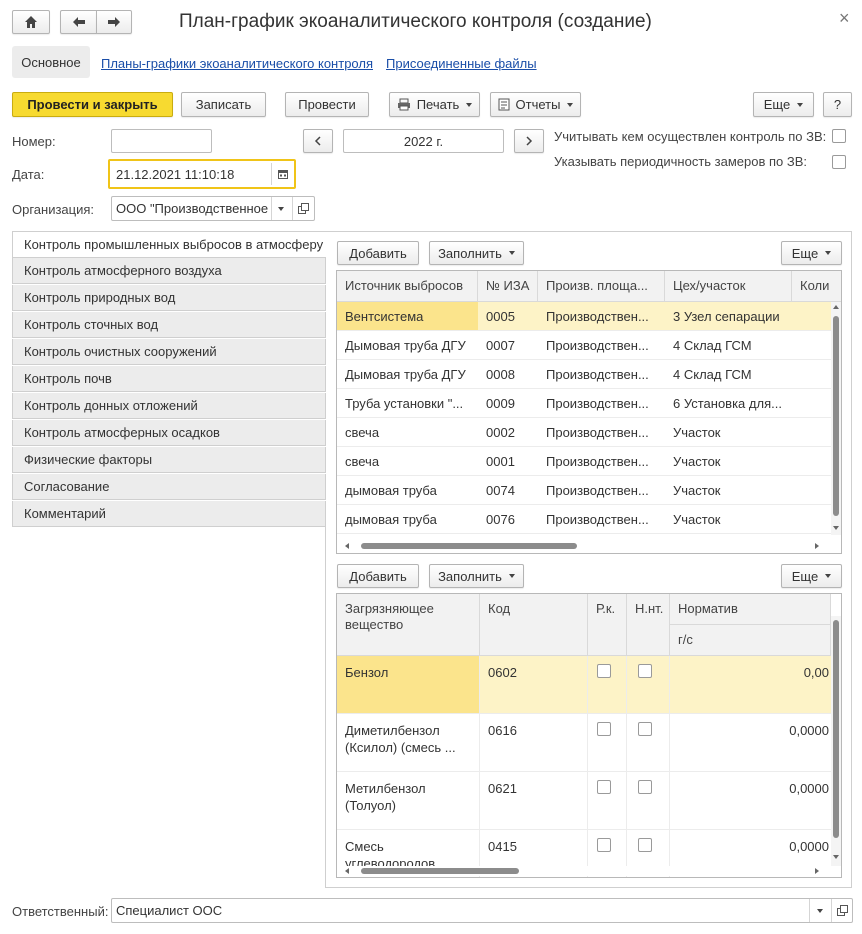  What do you see at coordinates (529, 141) in the screenshot?
I see `next-year-button` at bounding box center [529, 141].